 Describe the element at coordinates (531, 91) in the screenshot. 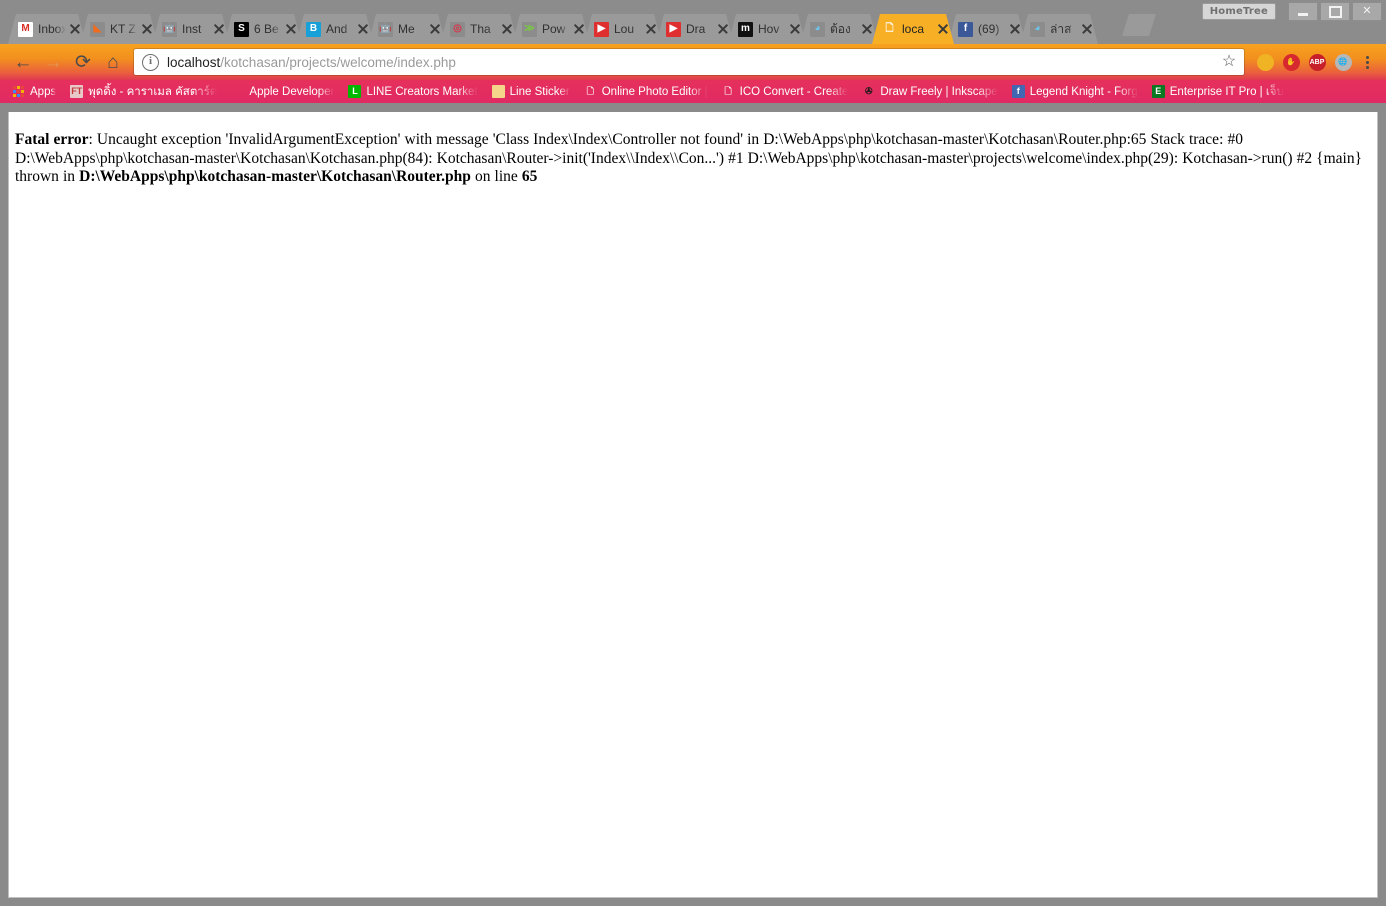

I see `bookmark-item: Line Sticker` at that location.